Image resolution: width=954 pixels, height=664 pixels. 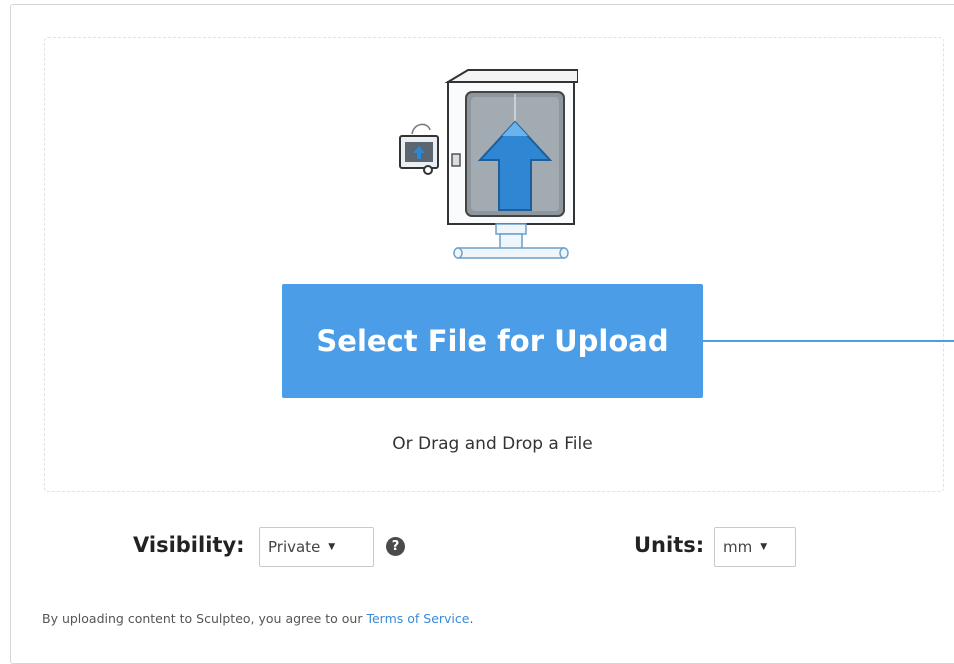 I want to click on units-select: mm ▼, so click(x=755, y=547).